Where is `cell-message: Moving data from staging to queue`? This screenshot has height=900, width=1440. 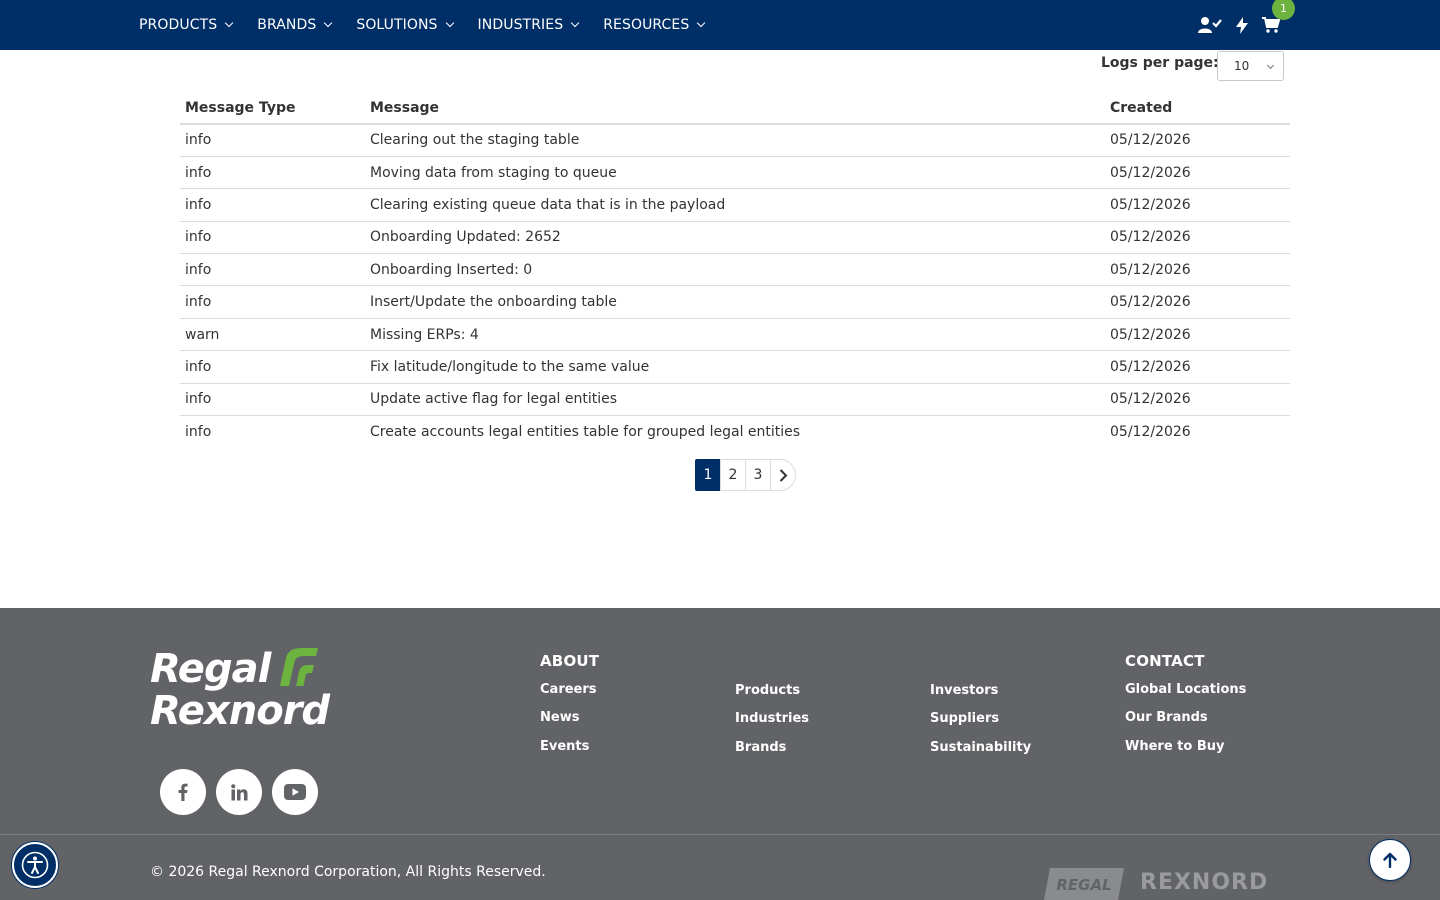
cell-message: Moving data from staging to queue is located at coordinates (735, 173).